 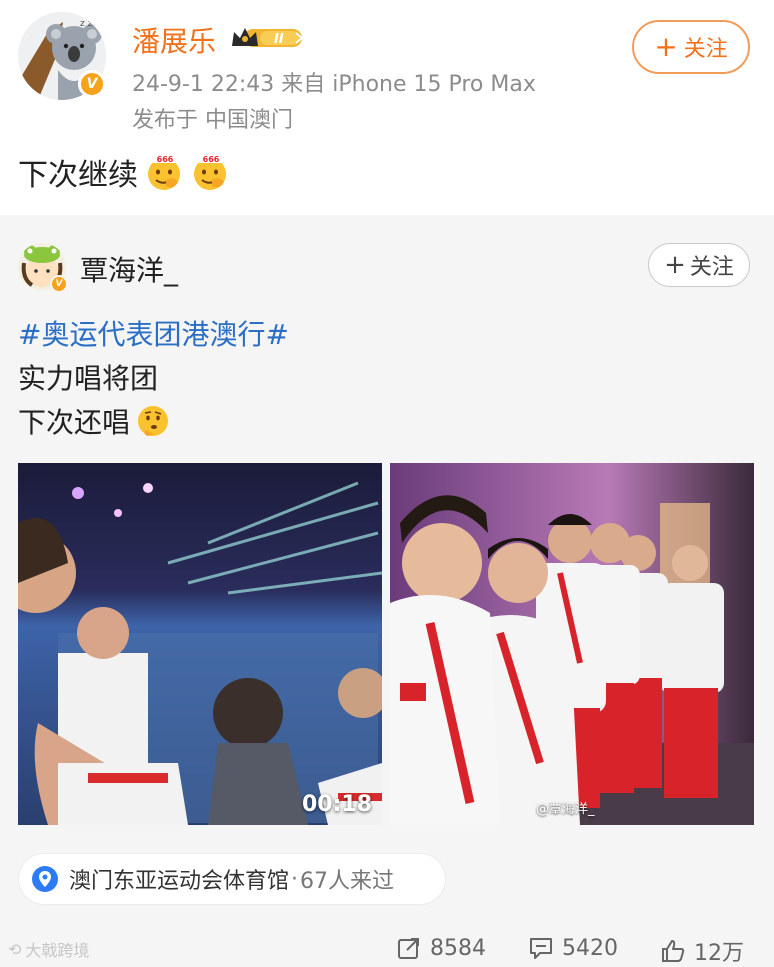 I want to click on repost-follow-label: 关注, so click(x=711, y=267).